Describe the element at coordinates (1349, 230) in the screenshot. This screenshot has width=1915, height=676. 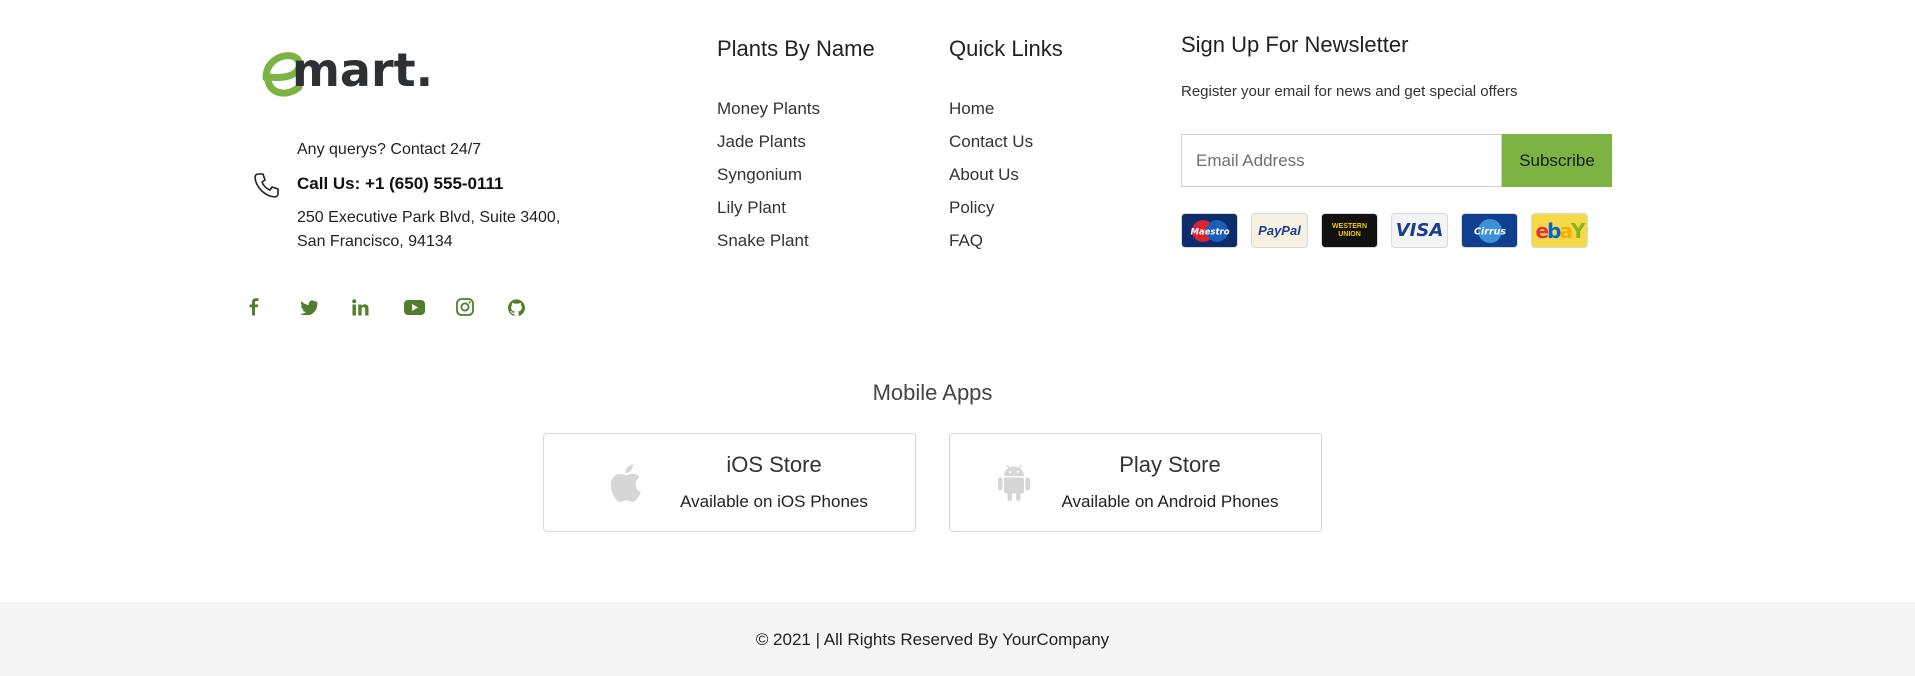
I see `western-union-card-icon: WESTERN UNION` at that location.